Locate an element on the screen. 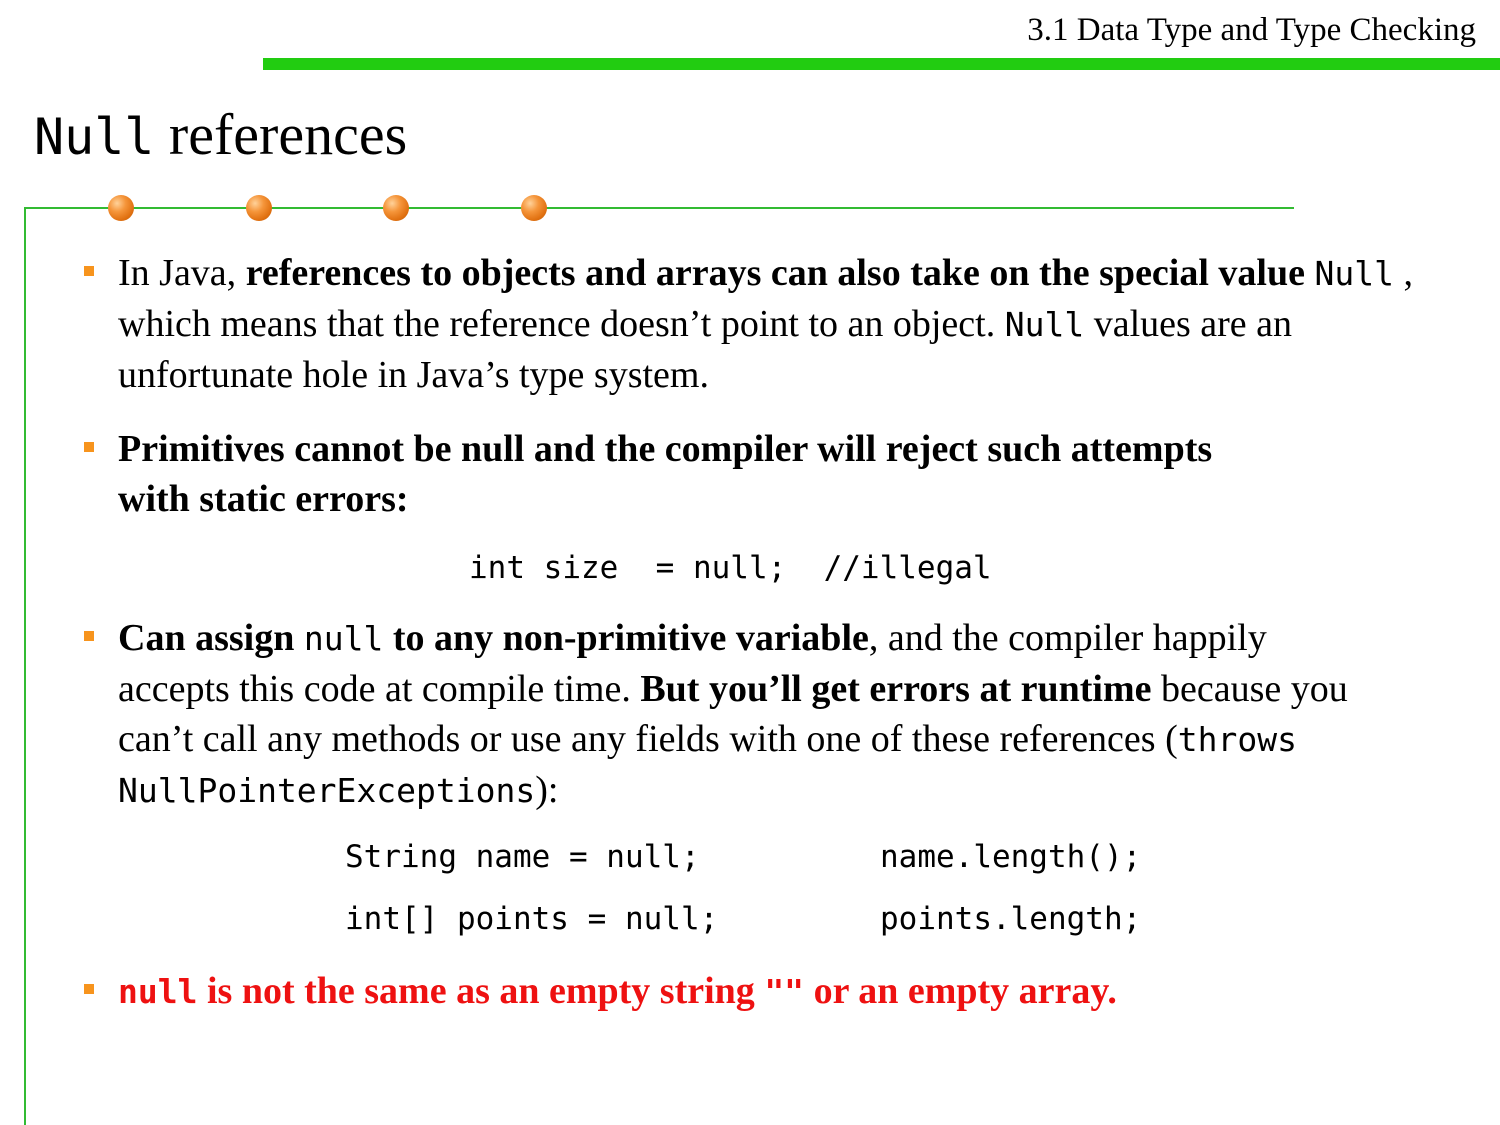  bullet-3-bold-1: Can assign is located at coordinates (211, 638).